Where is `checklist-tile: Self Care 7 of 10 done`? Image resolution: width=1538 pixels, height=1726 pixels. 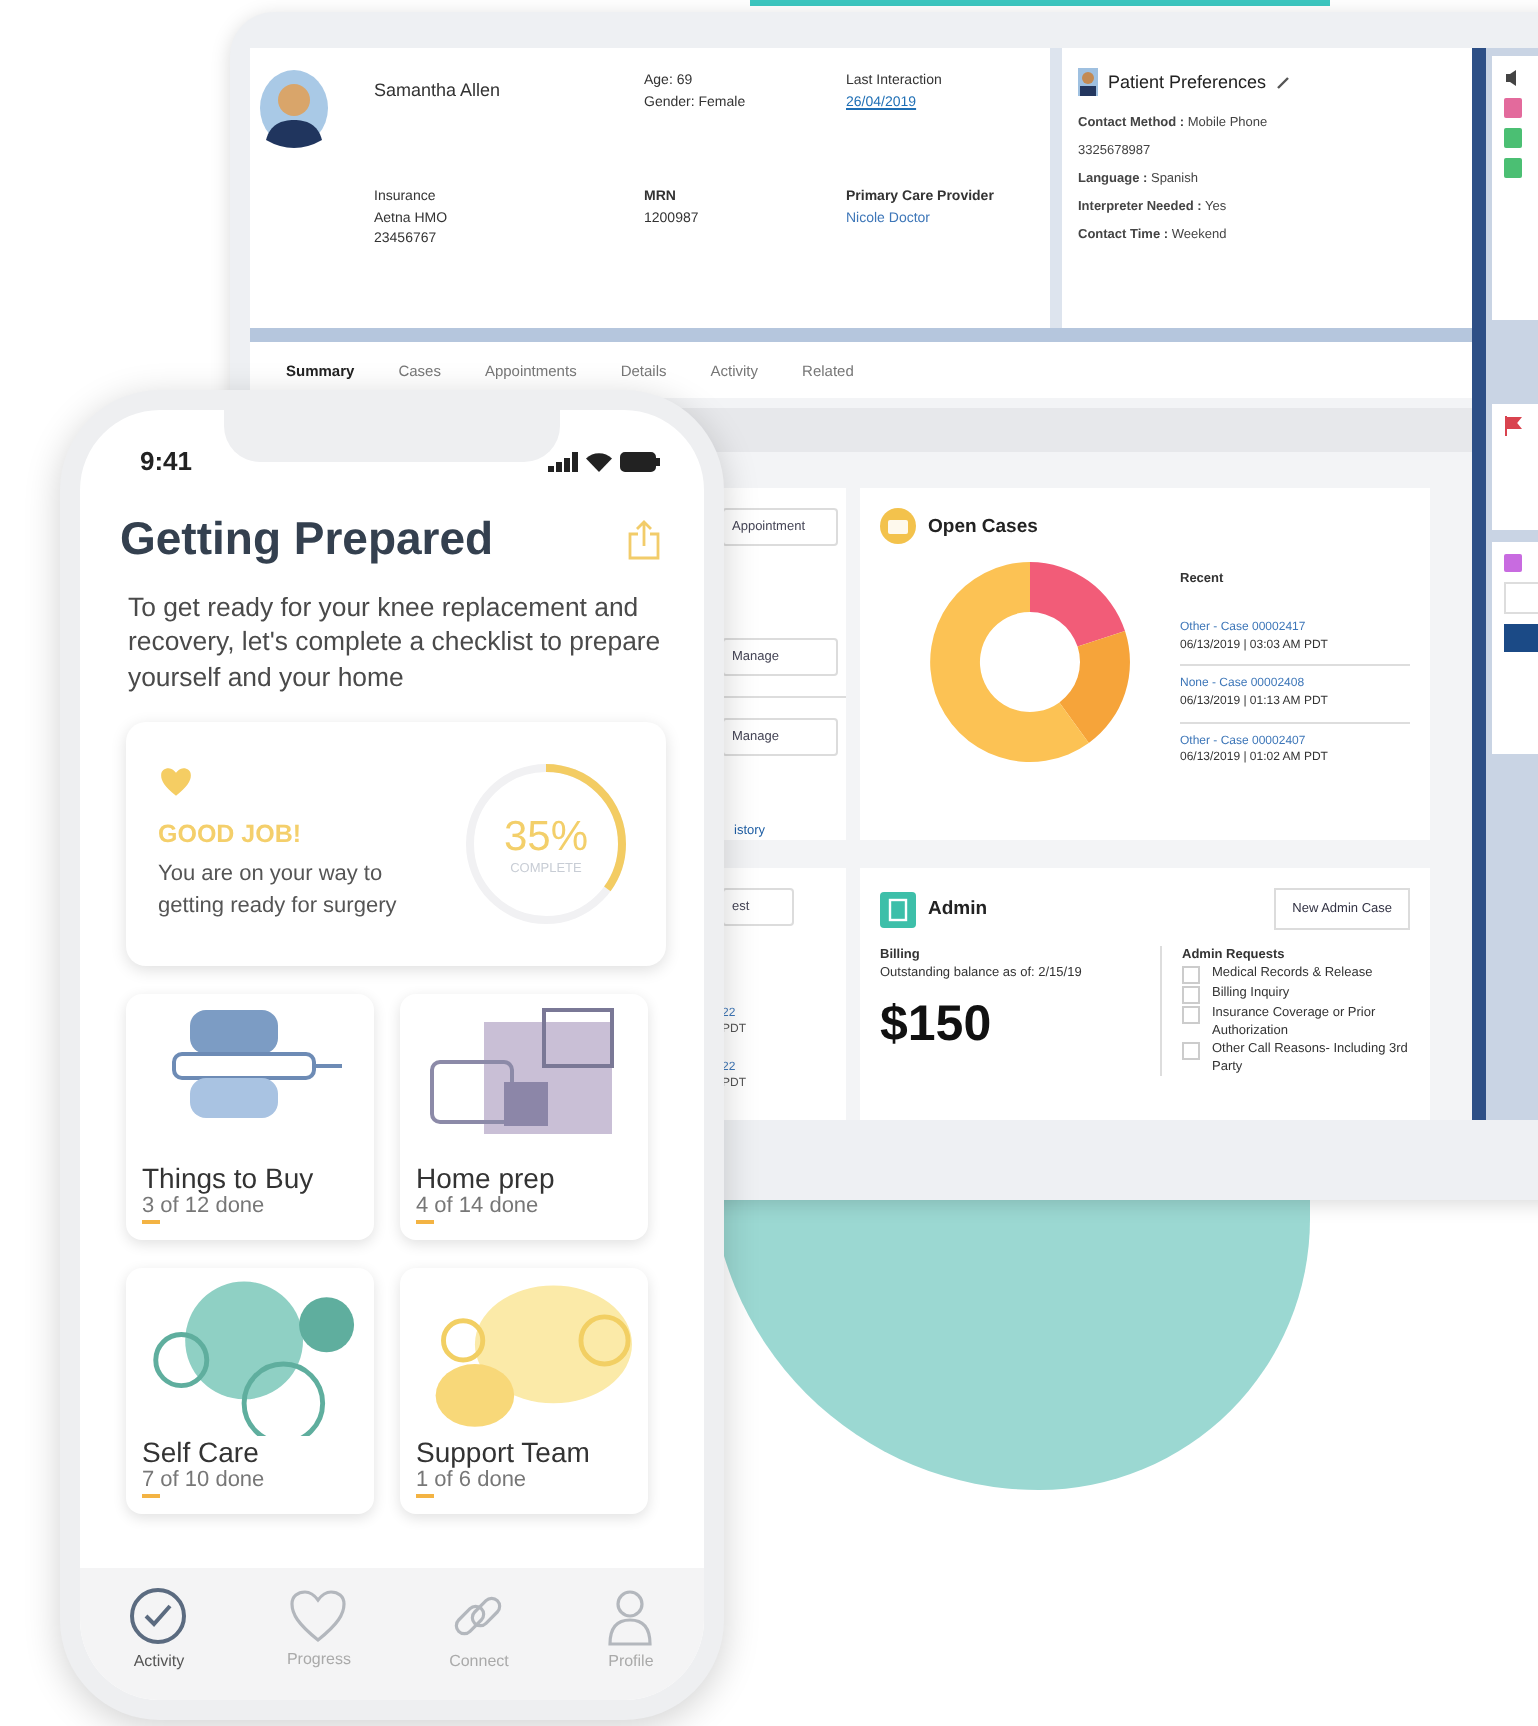 checklist-tile: Self Care 7 of 10 done is located at coordinates (250, 1391).